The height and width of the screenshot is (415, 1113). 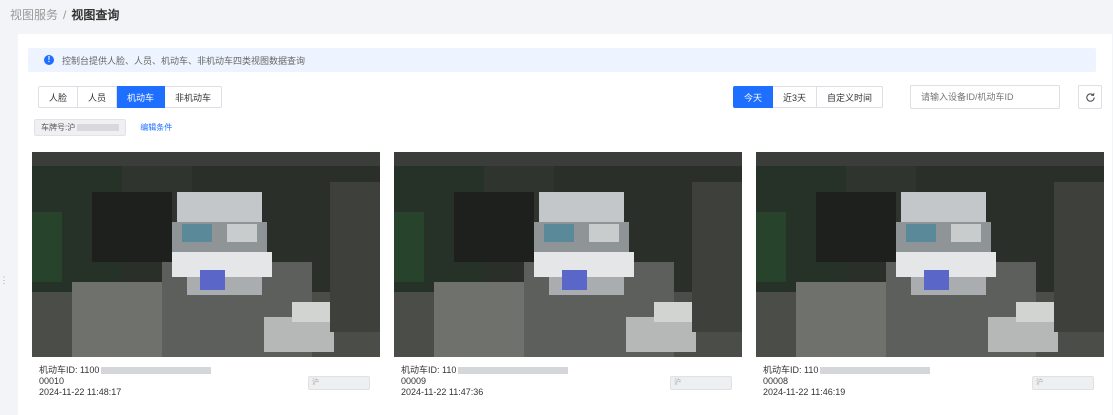 I want to click on type-tabs: 人脸 人员 机动车 非机动车, so click(x=130, y=97).